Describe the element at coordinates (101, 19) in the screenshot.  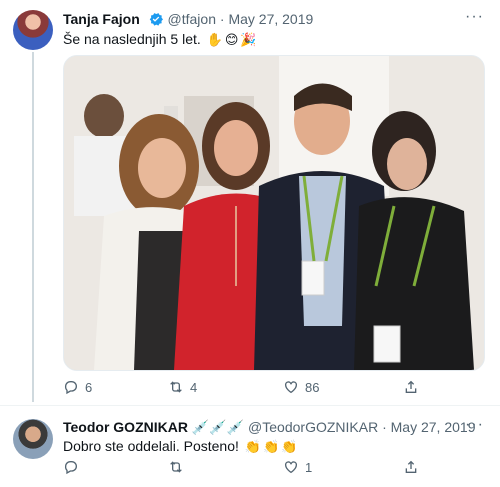
I see `author-name: Tanja Fajon` at that location.